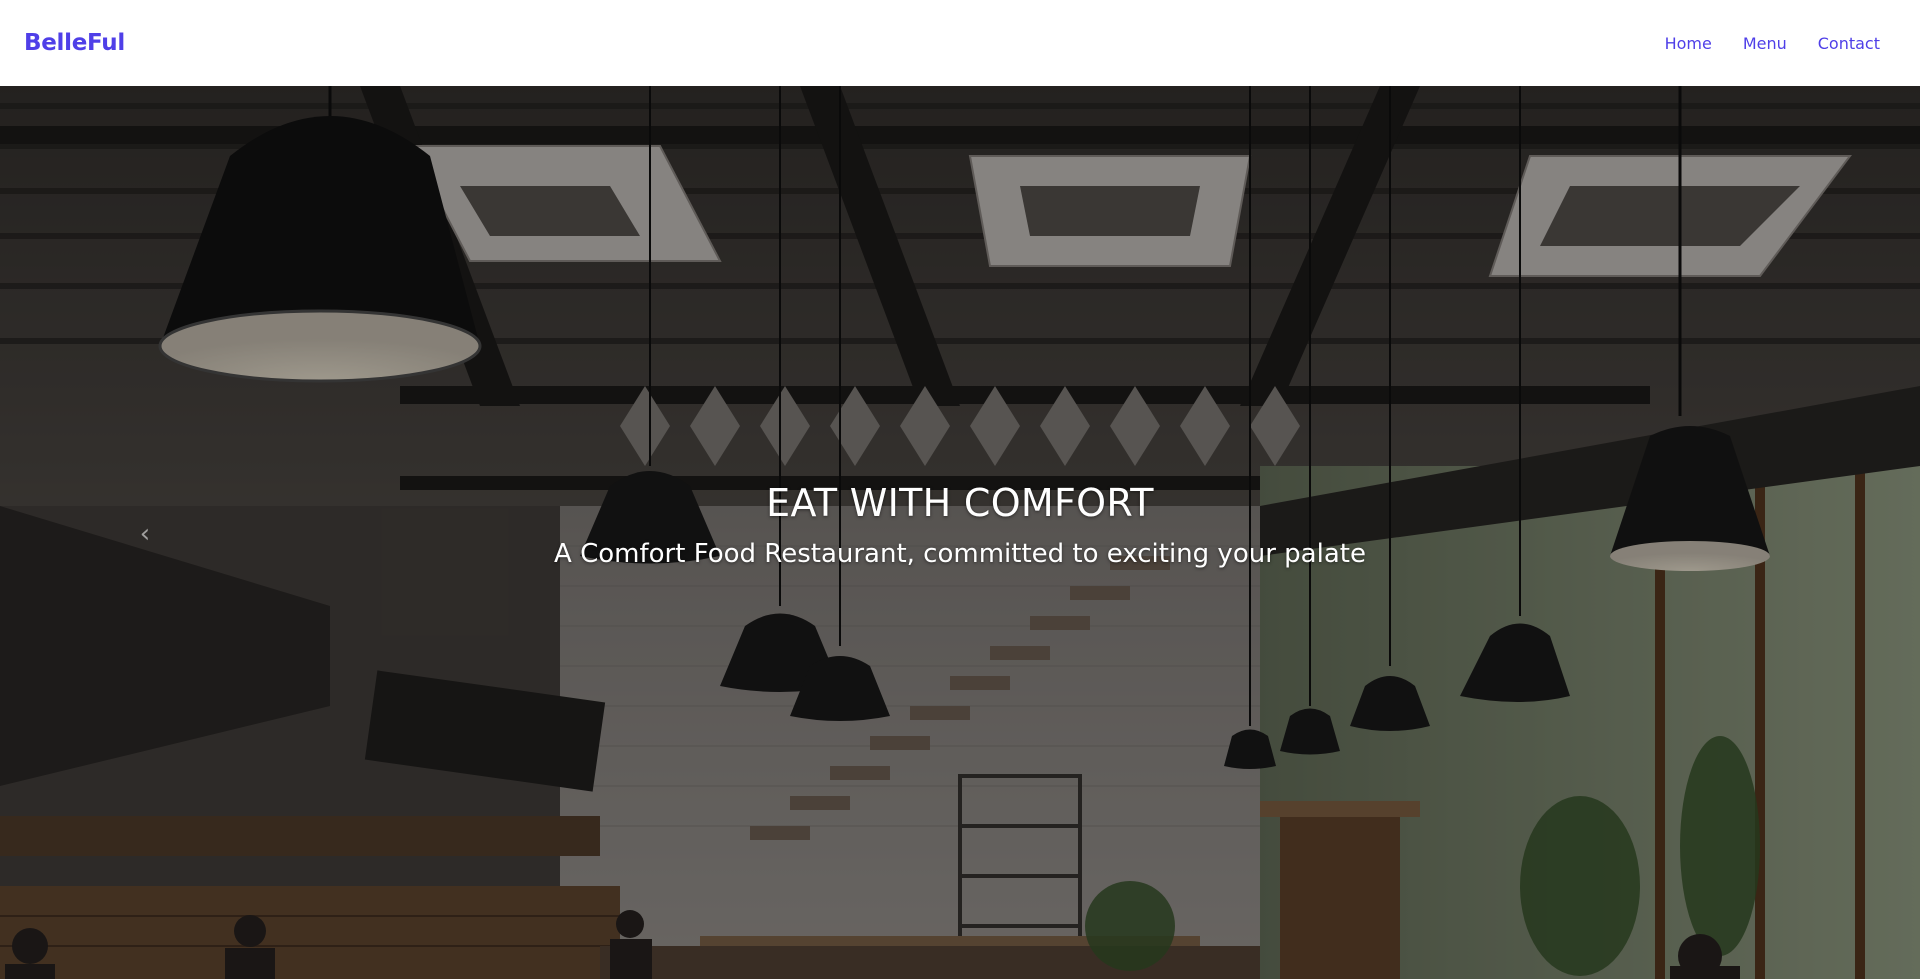 The image size is (1920, 979). I want to click on nav-link-home: Home, so click(1688, 43).